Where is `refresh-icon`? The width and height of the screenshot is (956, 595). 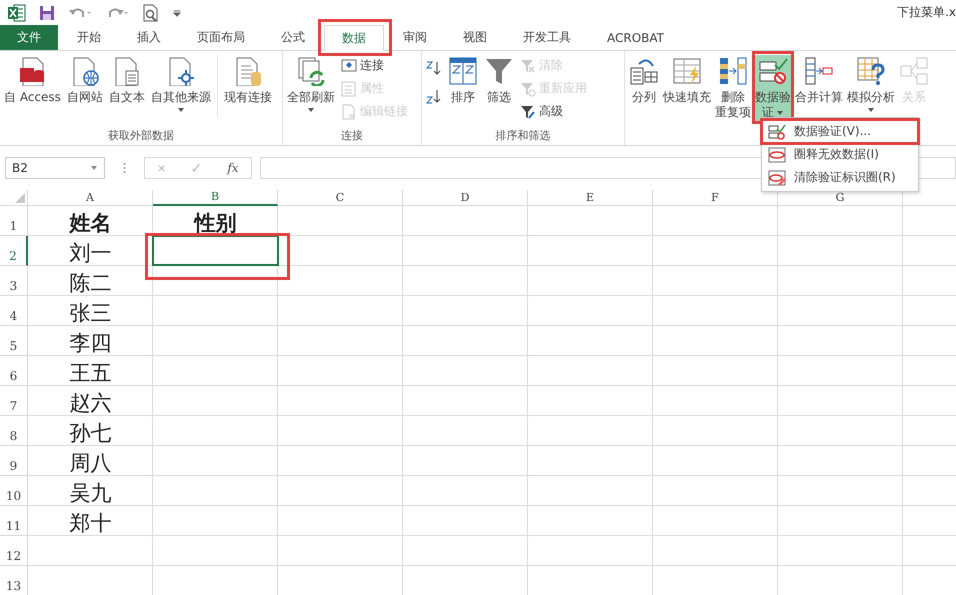
refresh-icon is located at coordinates (311, 71).